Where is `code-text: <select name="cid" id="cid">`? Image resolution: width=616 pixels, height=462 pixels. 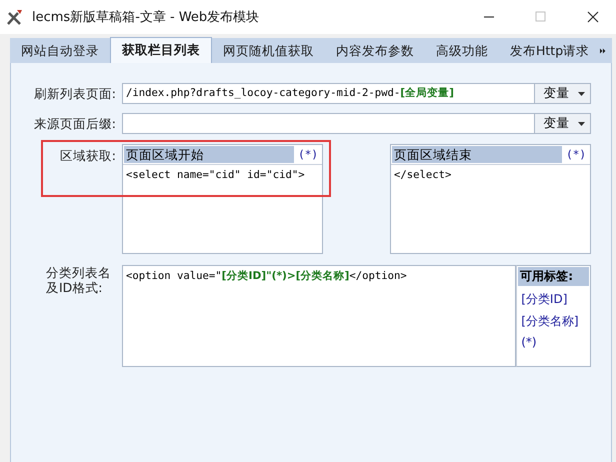
code-text: <select name="cid" id="cid"> is located at coordinates (222, 174).